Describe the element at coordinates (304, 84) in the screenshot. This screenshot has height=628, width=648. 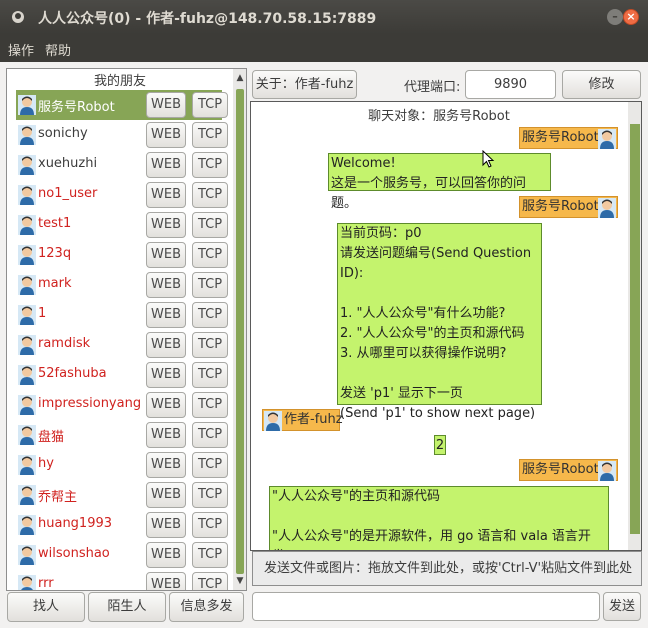
I see `about-button: 关于：作者-fuhz` at that location.